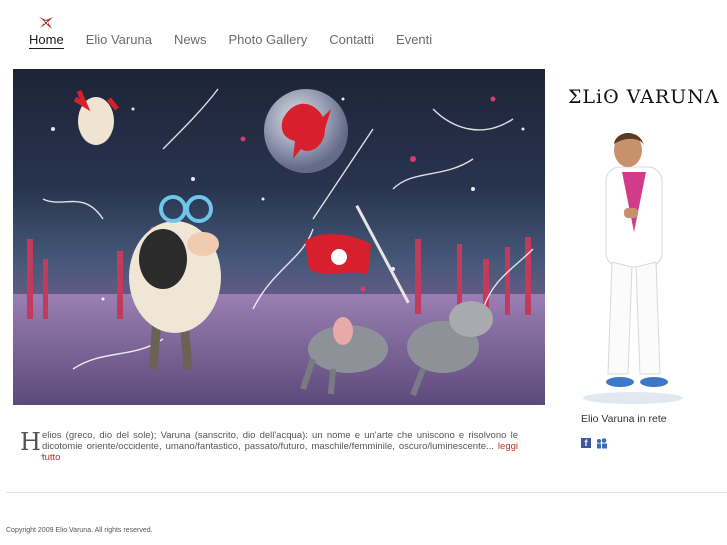  What do you see at coordinates (414, 40) in the screenshot?
I see `nav-eventi: Eventi` at bounding box center [414, 40].